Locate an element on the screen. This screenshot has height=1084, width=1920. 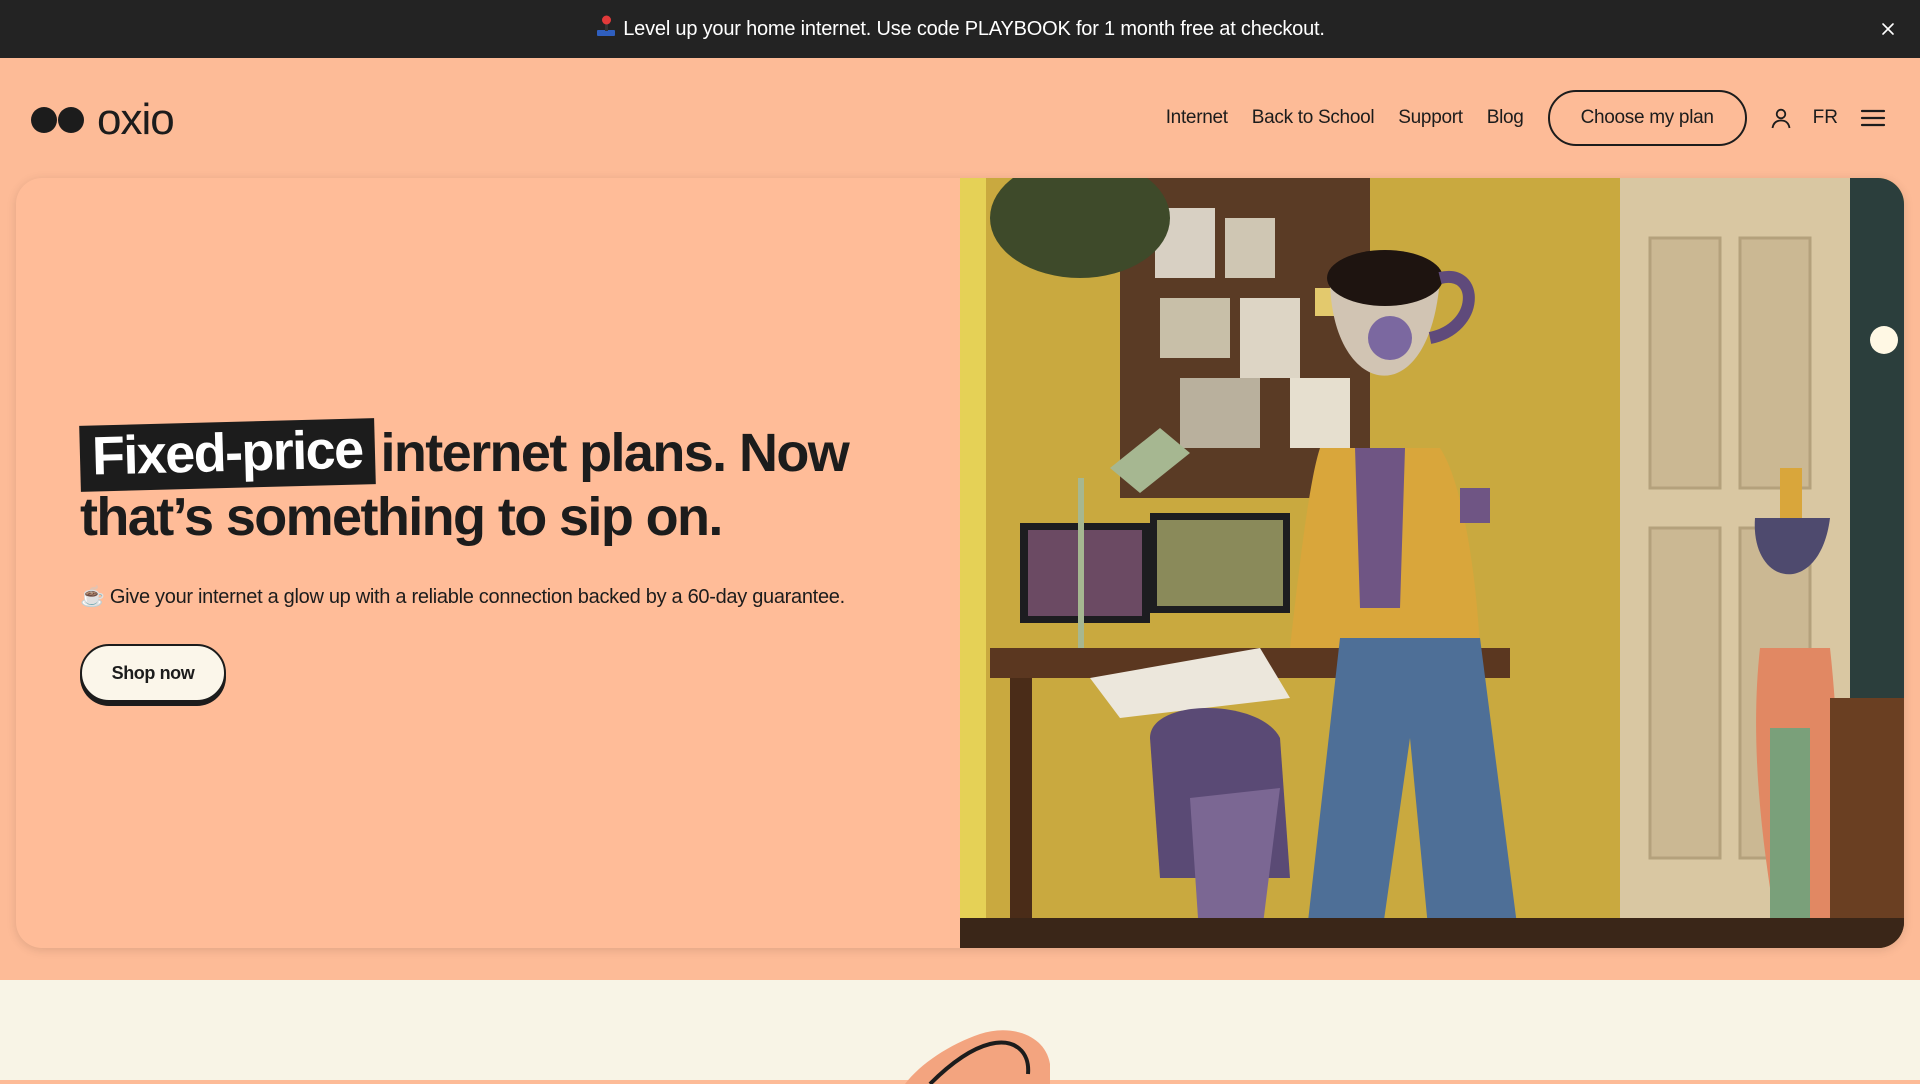
nav-back-to-school: Back to School is located at coordinates (1313, 118).